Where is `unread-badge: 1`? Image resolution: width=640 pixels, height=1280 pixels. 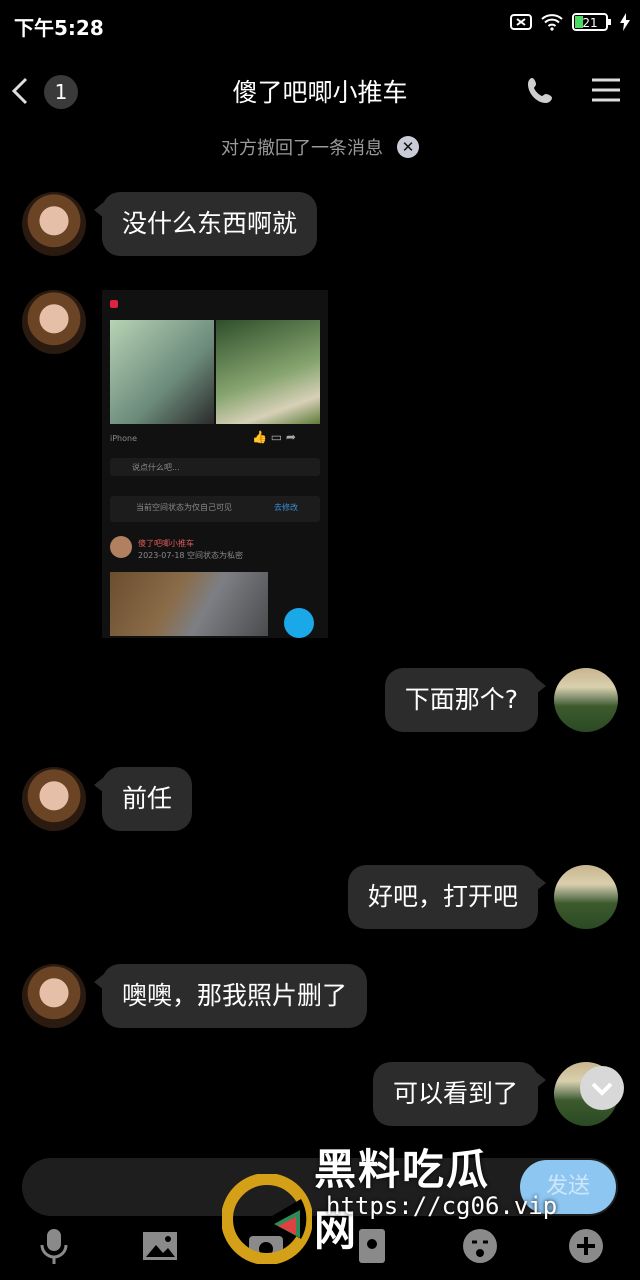 unread-badge: 1 is located at coordinates (61, 92).